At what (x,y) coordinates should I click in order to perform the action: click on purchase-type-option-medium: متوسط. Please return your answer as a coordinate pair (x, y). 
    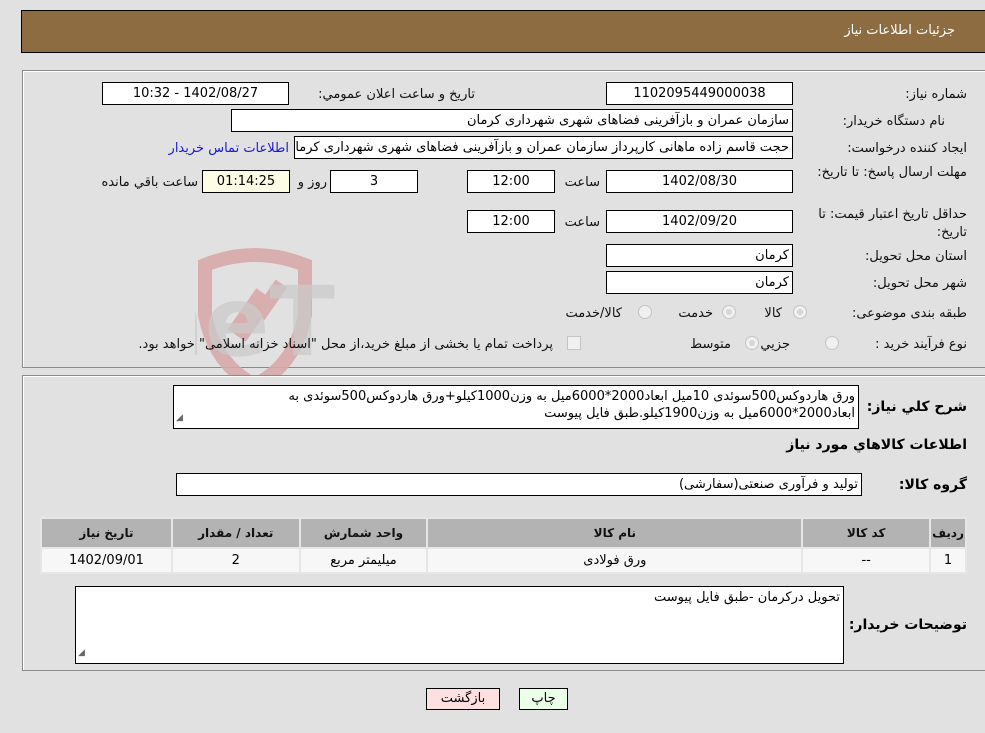
    Looking at the image, I should click on (710, 344).